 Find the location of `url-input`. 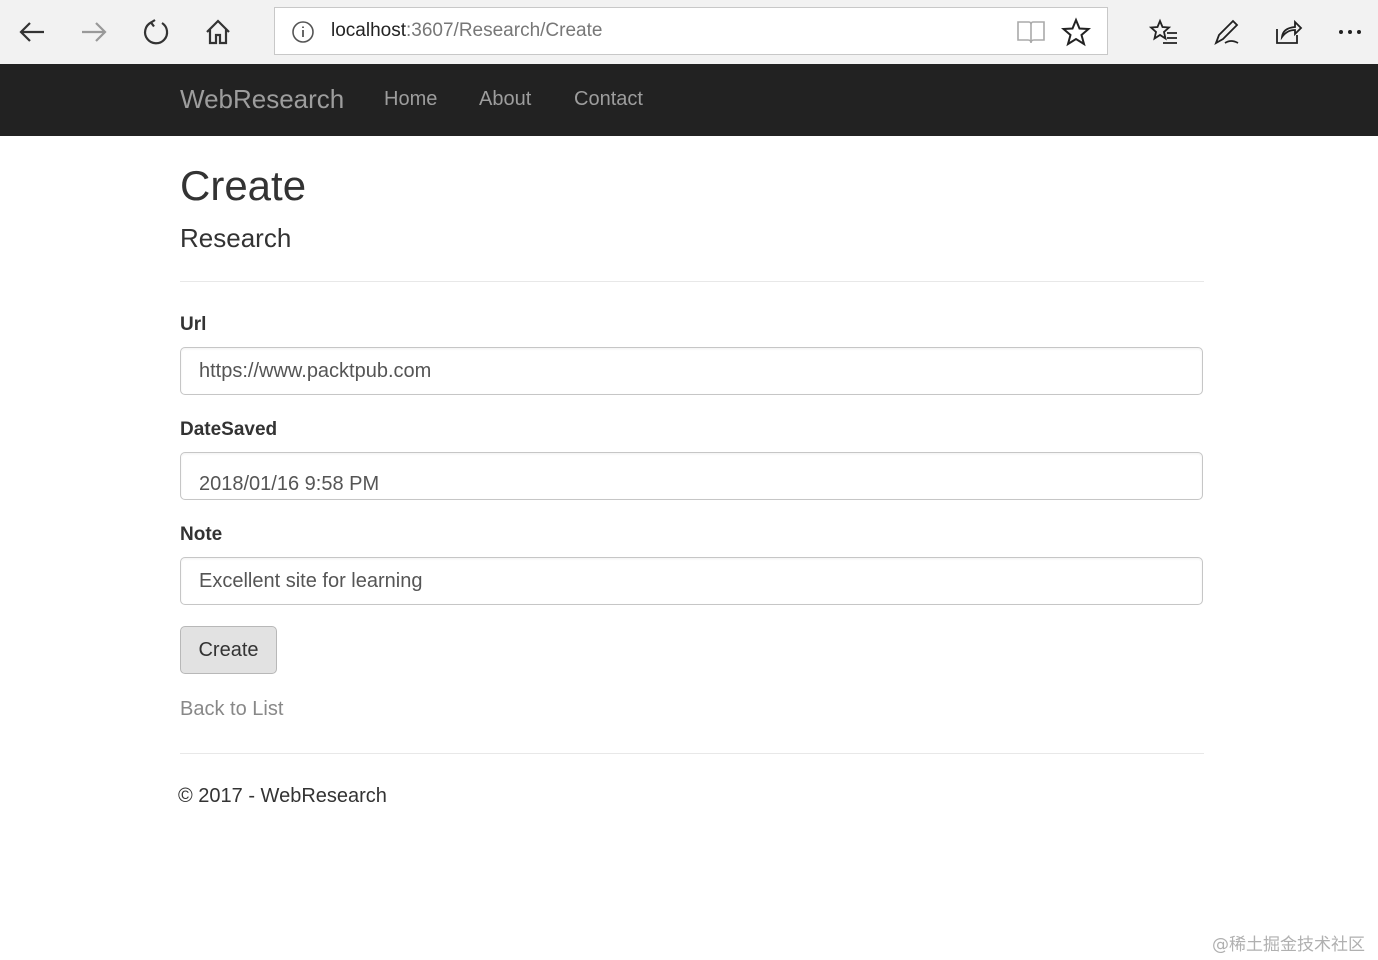

url-input is located at coordinates (691, 371).